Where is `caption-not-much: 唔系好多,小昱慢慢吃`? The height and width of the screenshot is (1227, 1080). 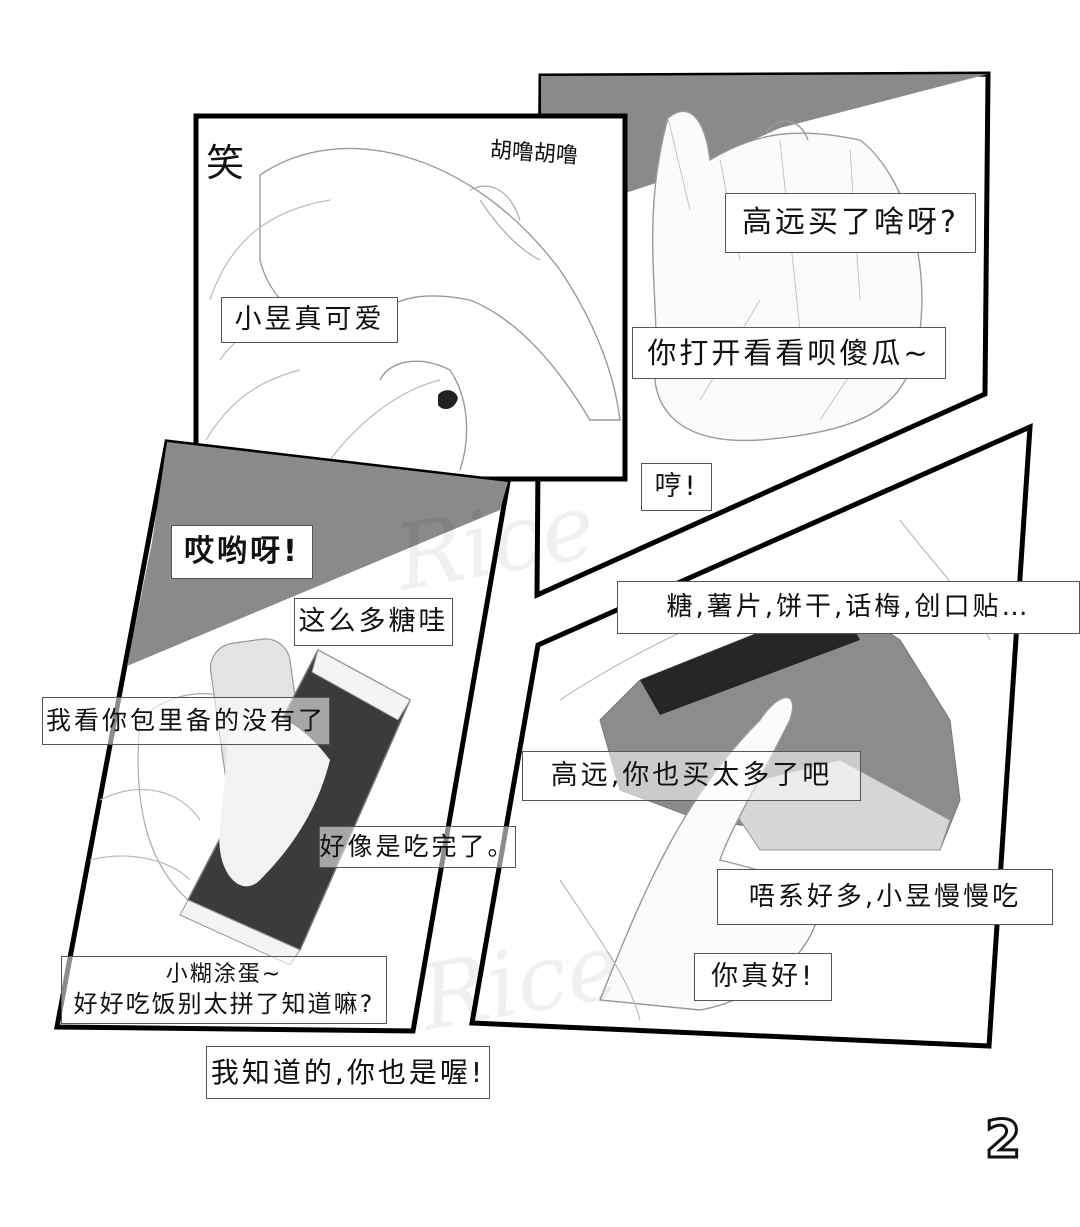
caption-not-much: 唔系好多,小昱慢慢吃 is located at coordinates (885, 897).